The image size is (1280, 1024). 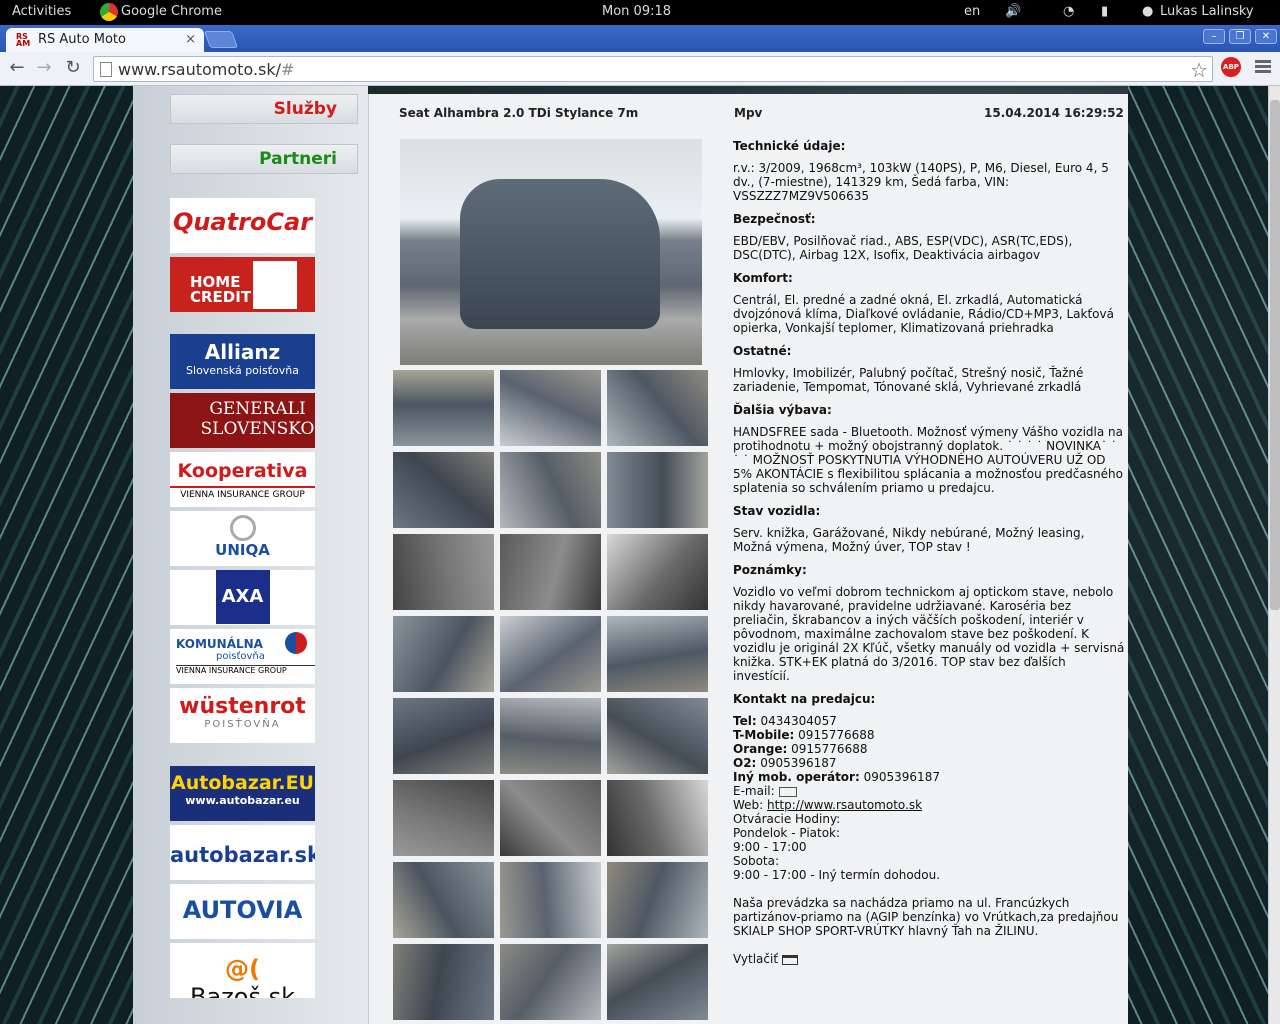 I want to click on banner-kooperativa-text: Kooperativa, so click(x=242, y=471).